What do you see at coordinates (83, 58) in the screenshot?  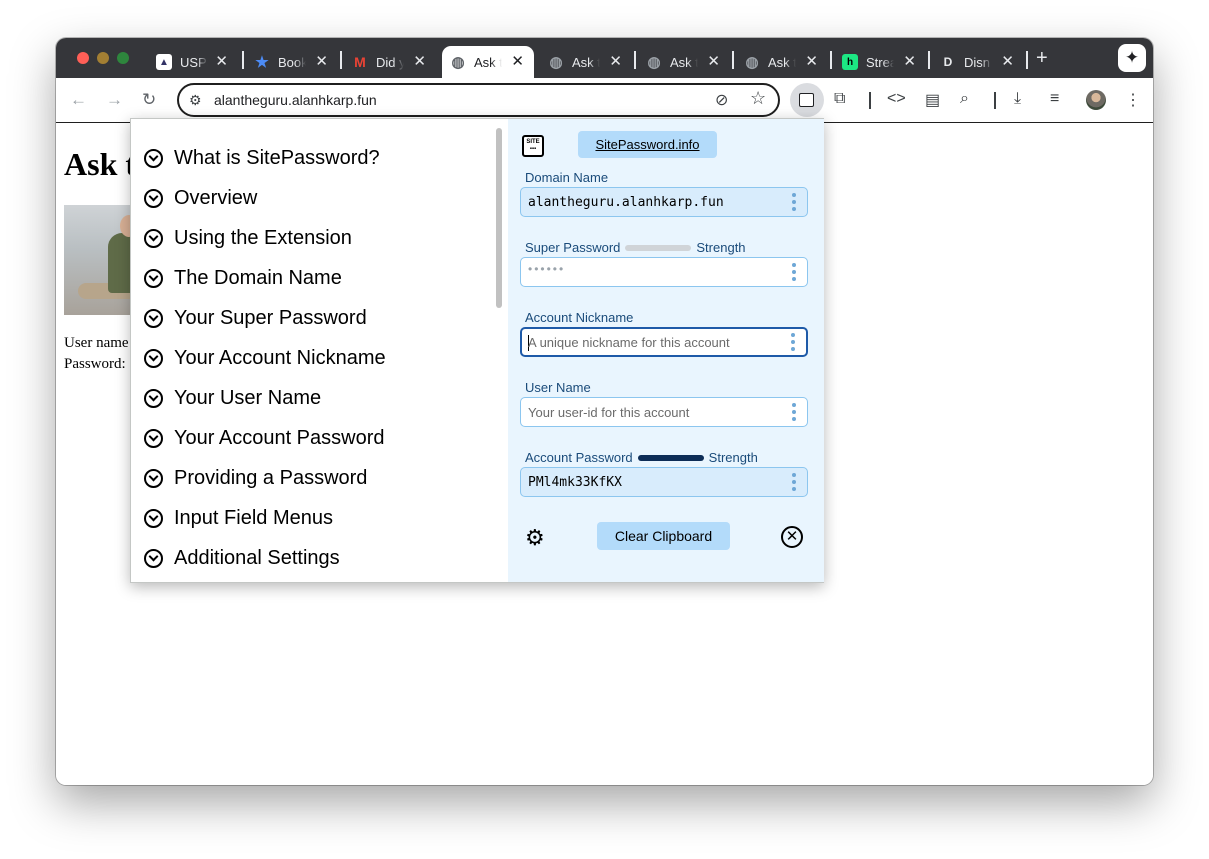 I see `close-window-button` at bounding box center [83, 58].